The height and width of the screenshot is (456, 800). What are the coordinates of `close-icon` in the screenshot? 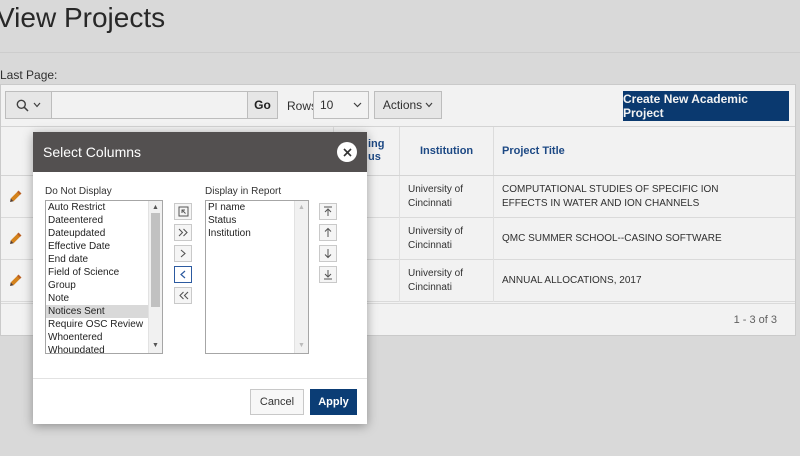 It's located at (347, 152).